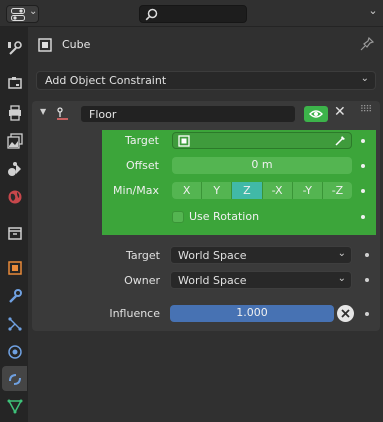 This screenshot has width=383, height=422. Describe the element at coordinates (106, 80) in the screenshot. I see `add-object-constraint-label: Add Object Constraint` at that location.